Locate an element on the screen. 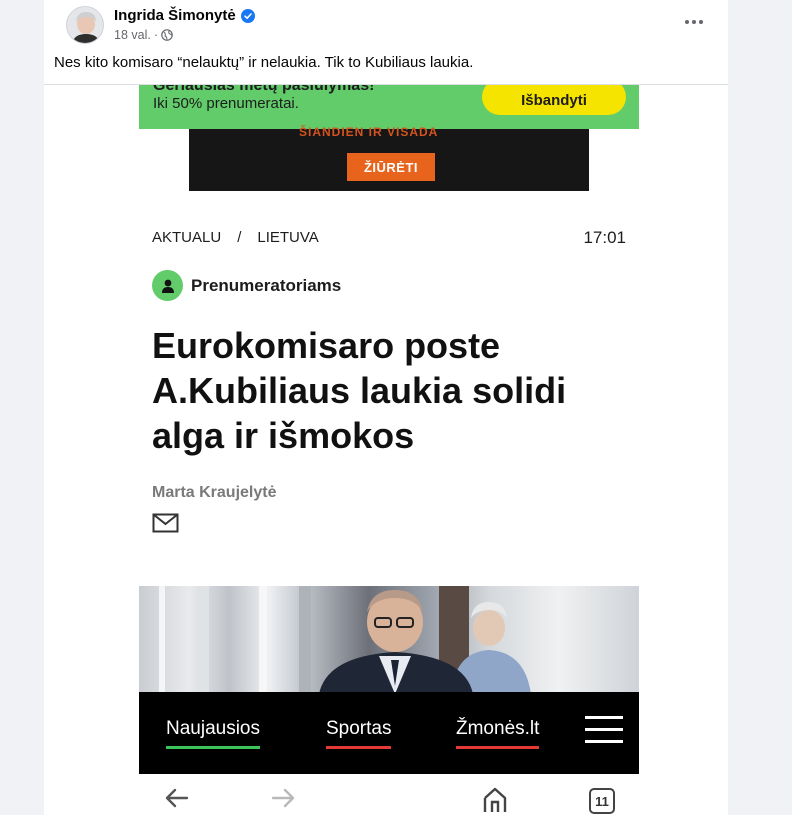 Image resolution: width=792 pixels, height=815 pixels. post-author: Ingrida Šimonytė is located at coordinates (184, 15).